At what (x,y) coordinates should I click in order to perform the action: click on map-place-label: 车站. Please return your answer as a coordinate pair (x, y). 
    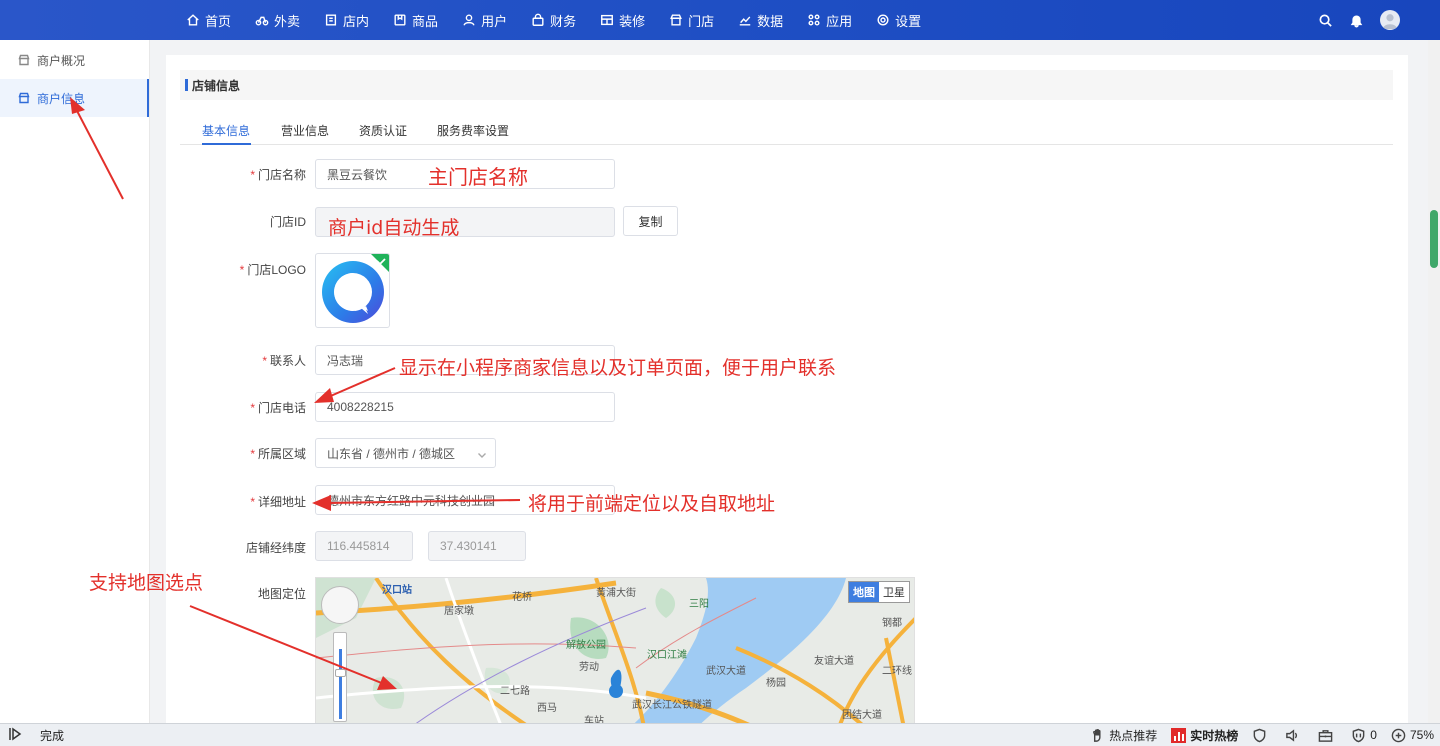
    Looking at the image, I should click on (594, 719).